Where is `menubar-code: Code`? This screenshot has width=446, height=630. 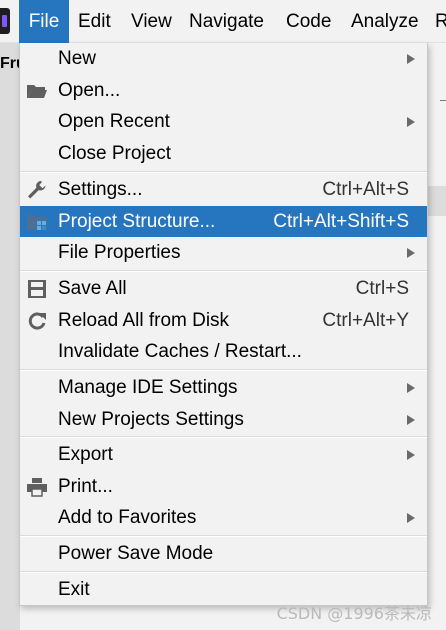
menubar-code: Code is located at coordinates (308, 21).